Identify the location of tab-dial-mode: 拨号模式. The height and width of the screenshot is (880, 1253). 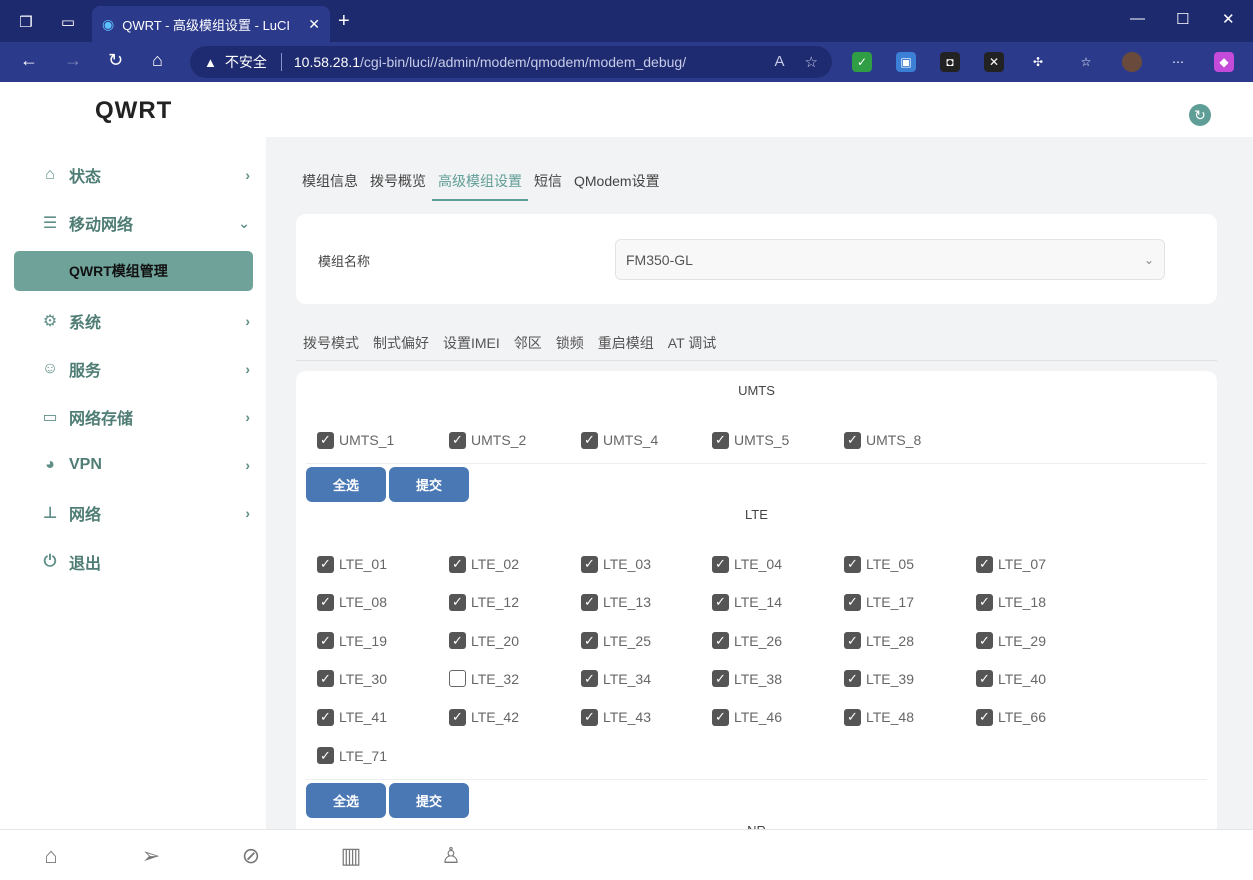
(331, 343).